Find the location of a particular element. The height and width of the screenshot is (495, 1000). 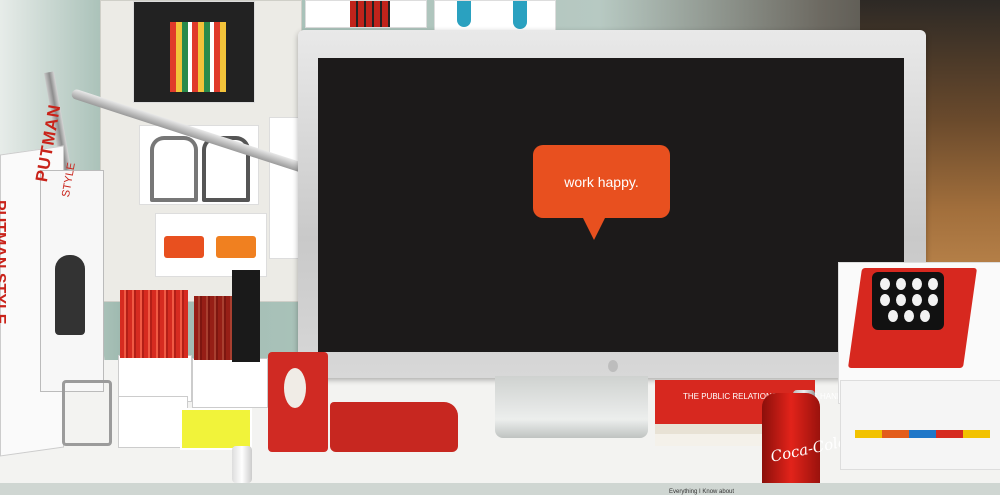

glue-bottle is located at coordinates (242, 464).